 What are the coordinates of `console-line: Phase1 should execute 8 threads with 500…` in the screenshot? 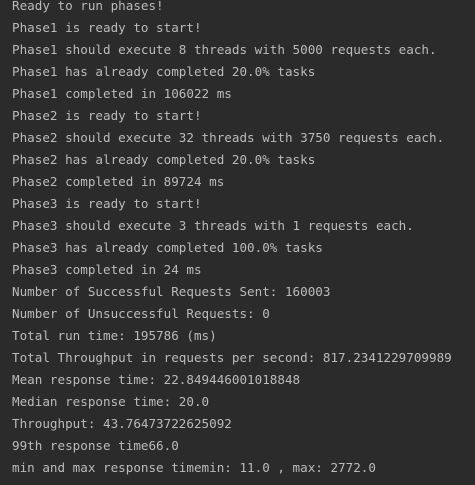 It's located at (224, 49).